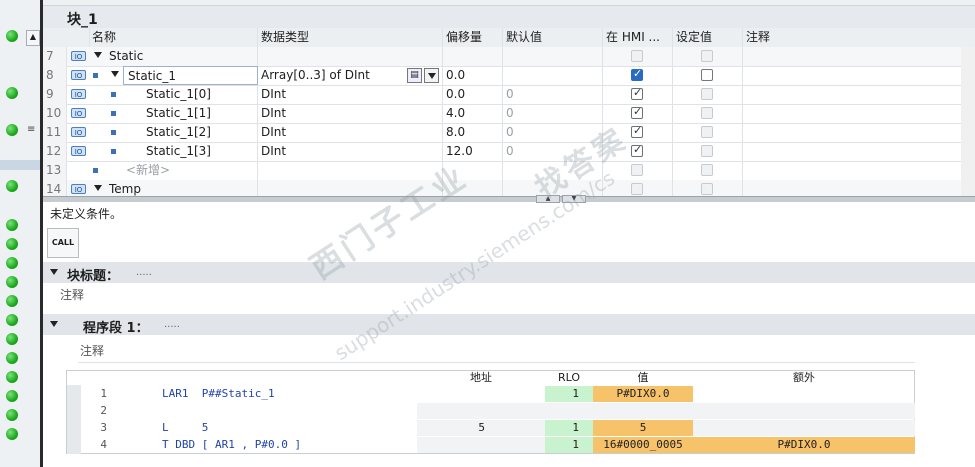 The height and width of the screenshot is (467, 975). What do you see at coordinates (200, 132) in the screenshot?
I see `row-name: Static_1[2]` at bounding box center [200, 132].